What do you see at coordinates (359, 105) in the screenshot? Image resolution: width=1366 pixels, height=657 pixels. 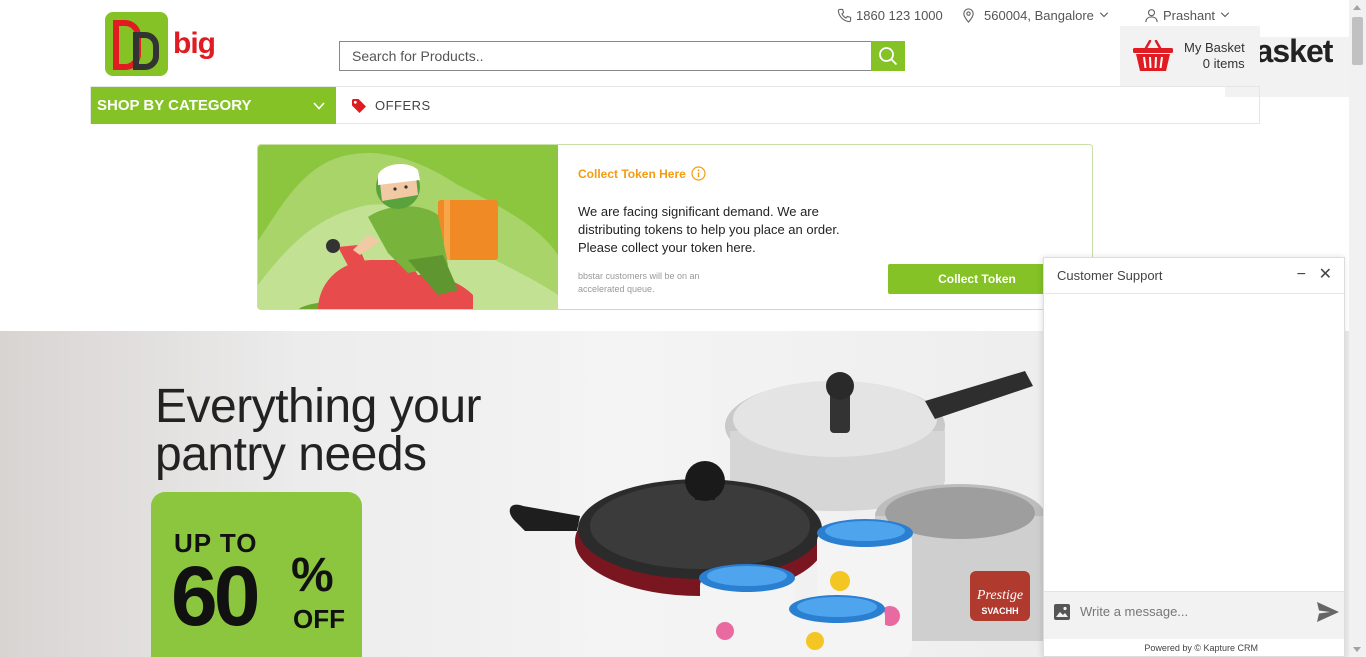 I see `tag-icon` at bounding box center [359, 105].